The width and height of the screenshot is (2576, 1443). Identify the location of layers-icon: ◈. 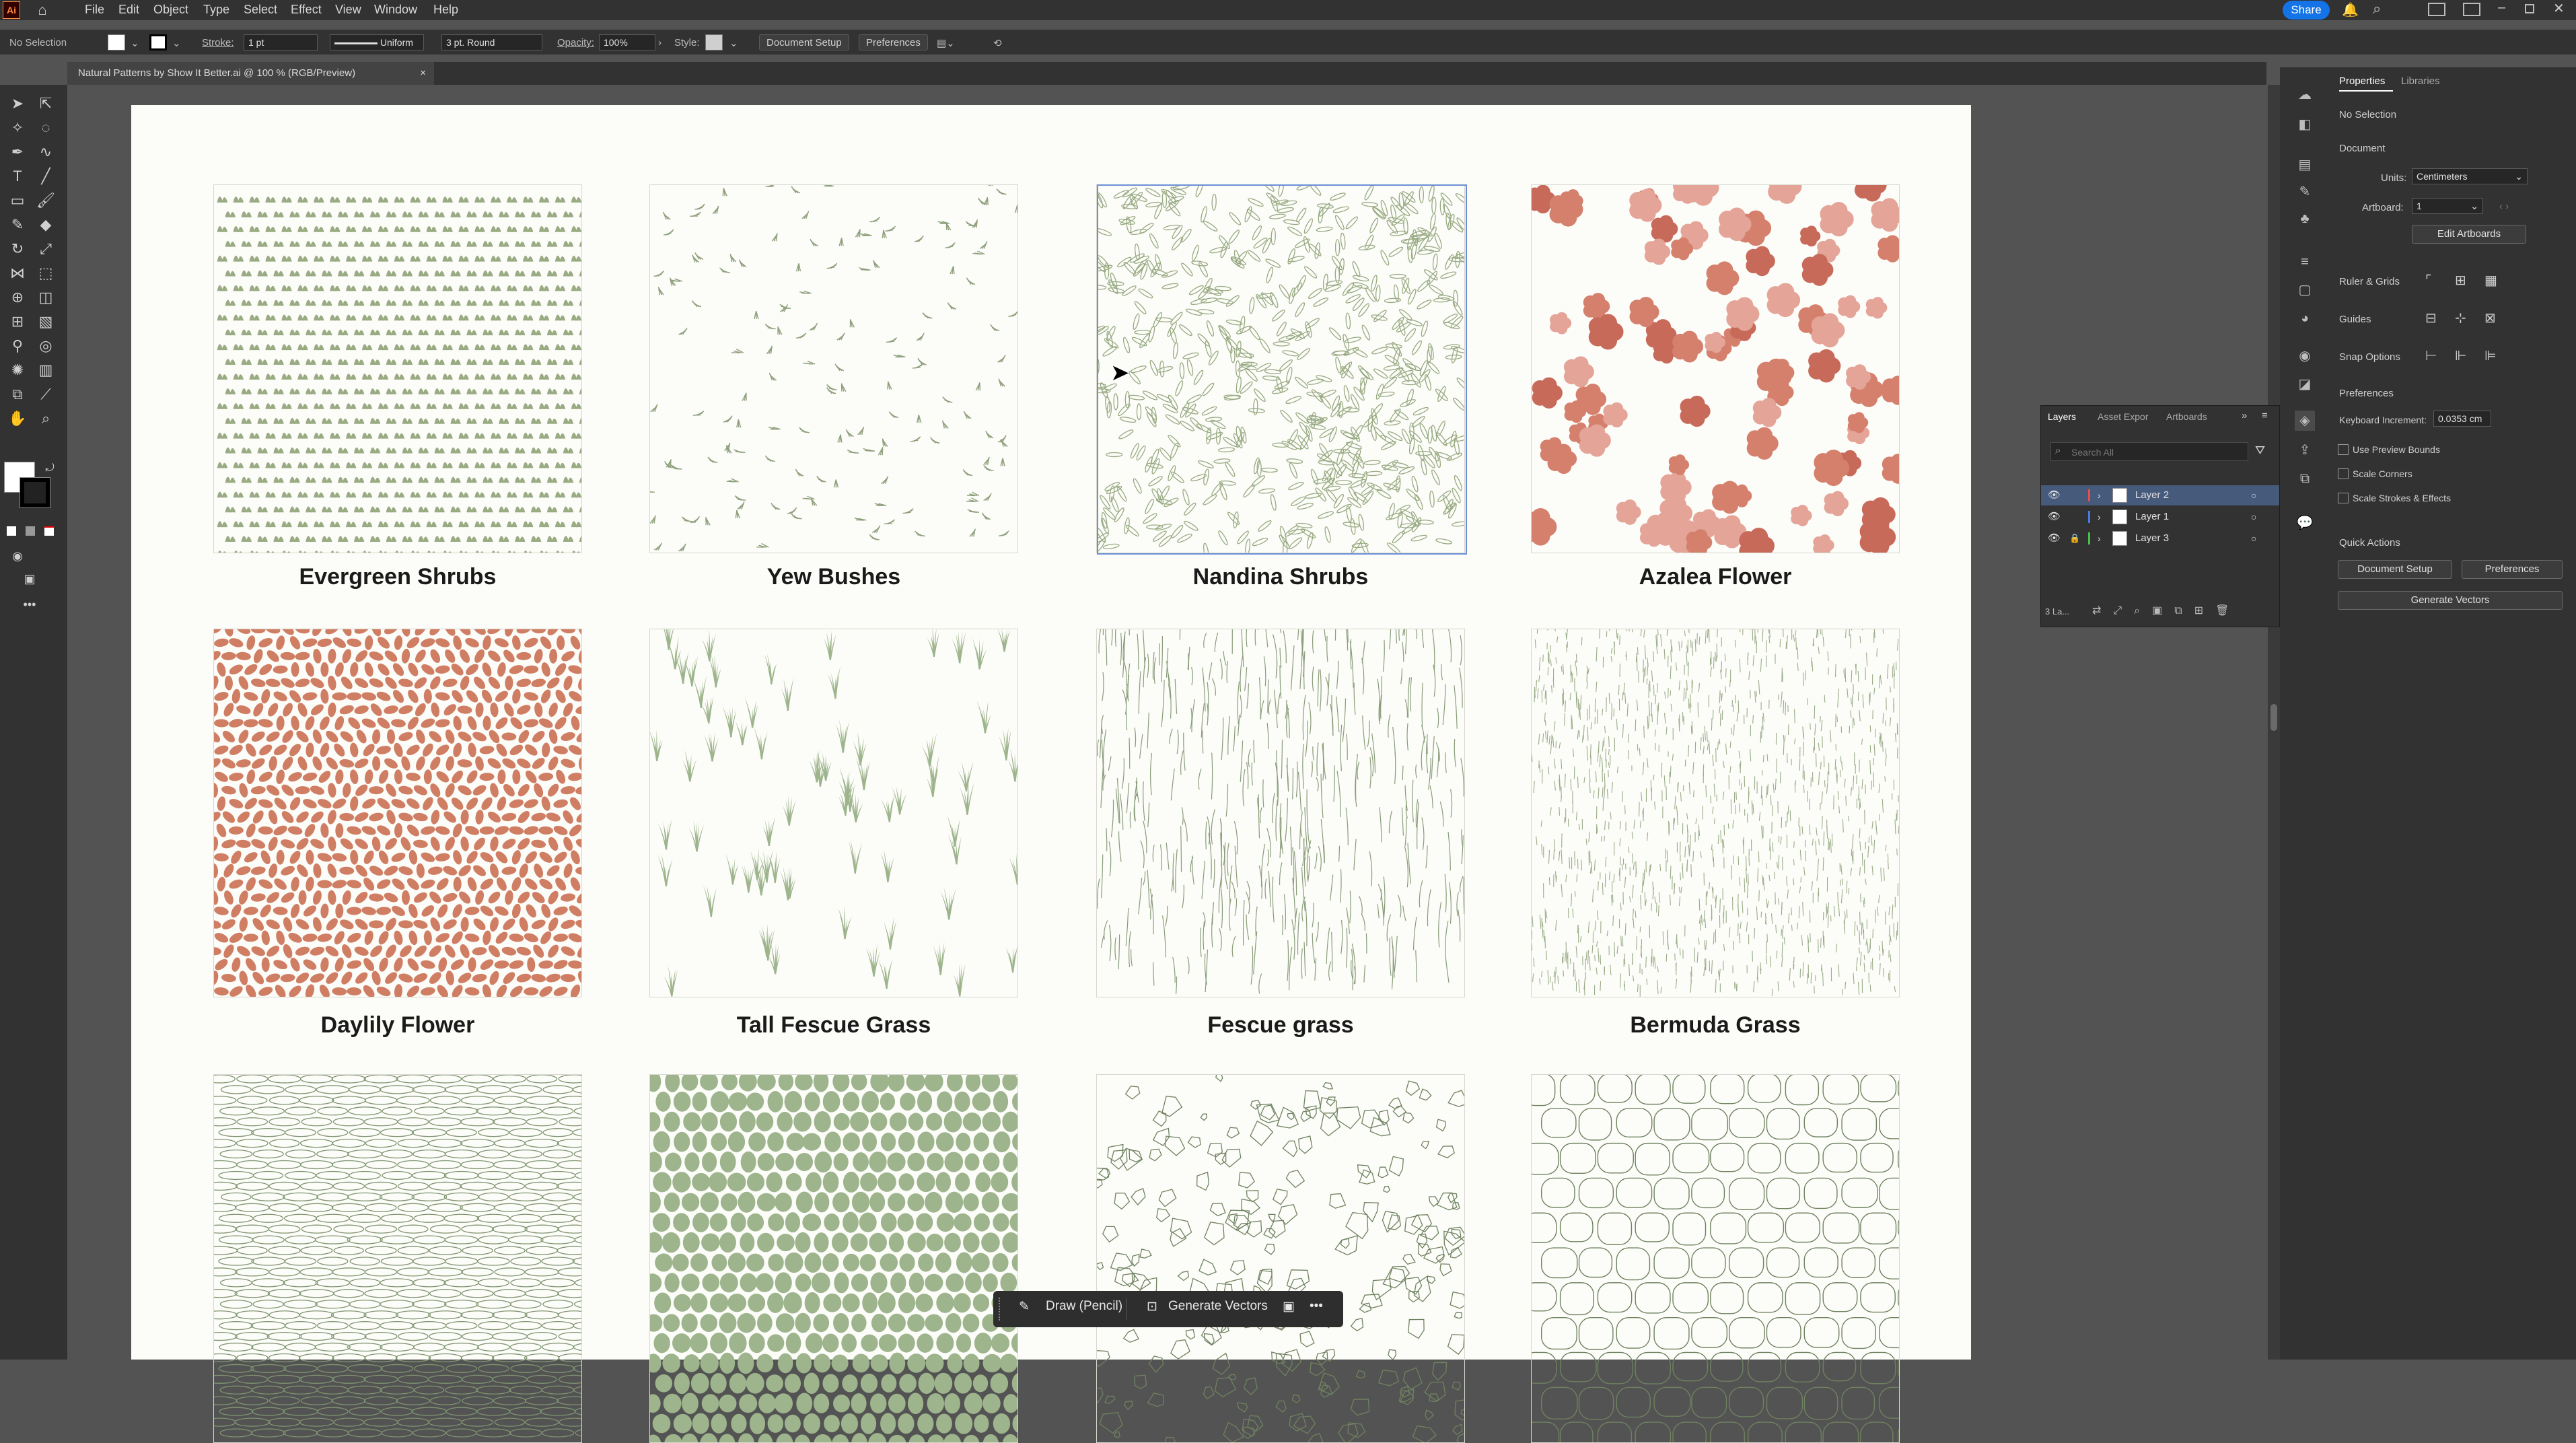
(2305, 421).